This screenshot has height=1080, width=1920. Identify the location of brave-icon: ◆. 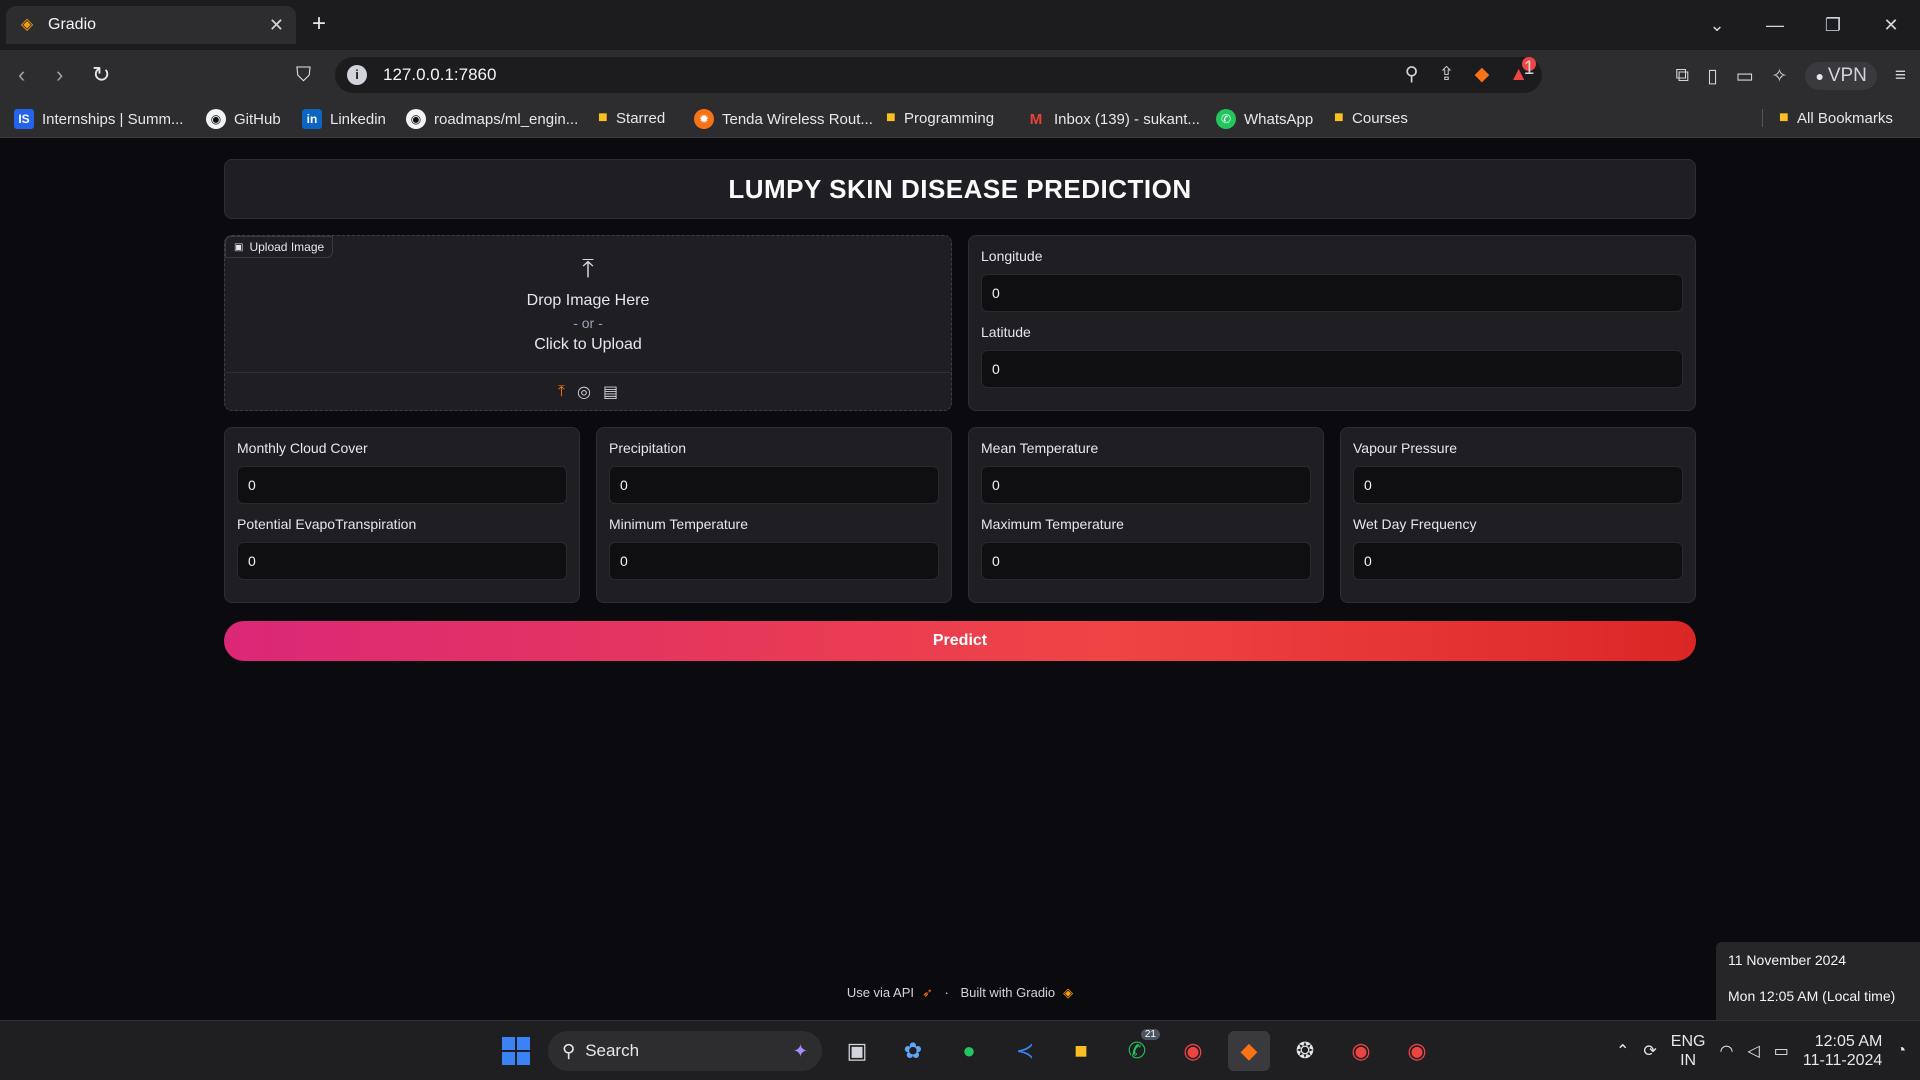
(1249, 1051).